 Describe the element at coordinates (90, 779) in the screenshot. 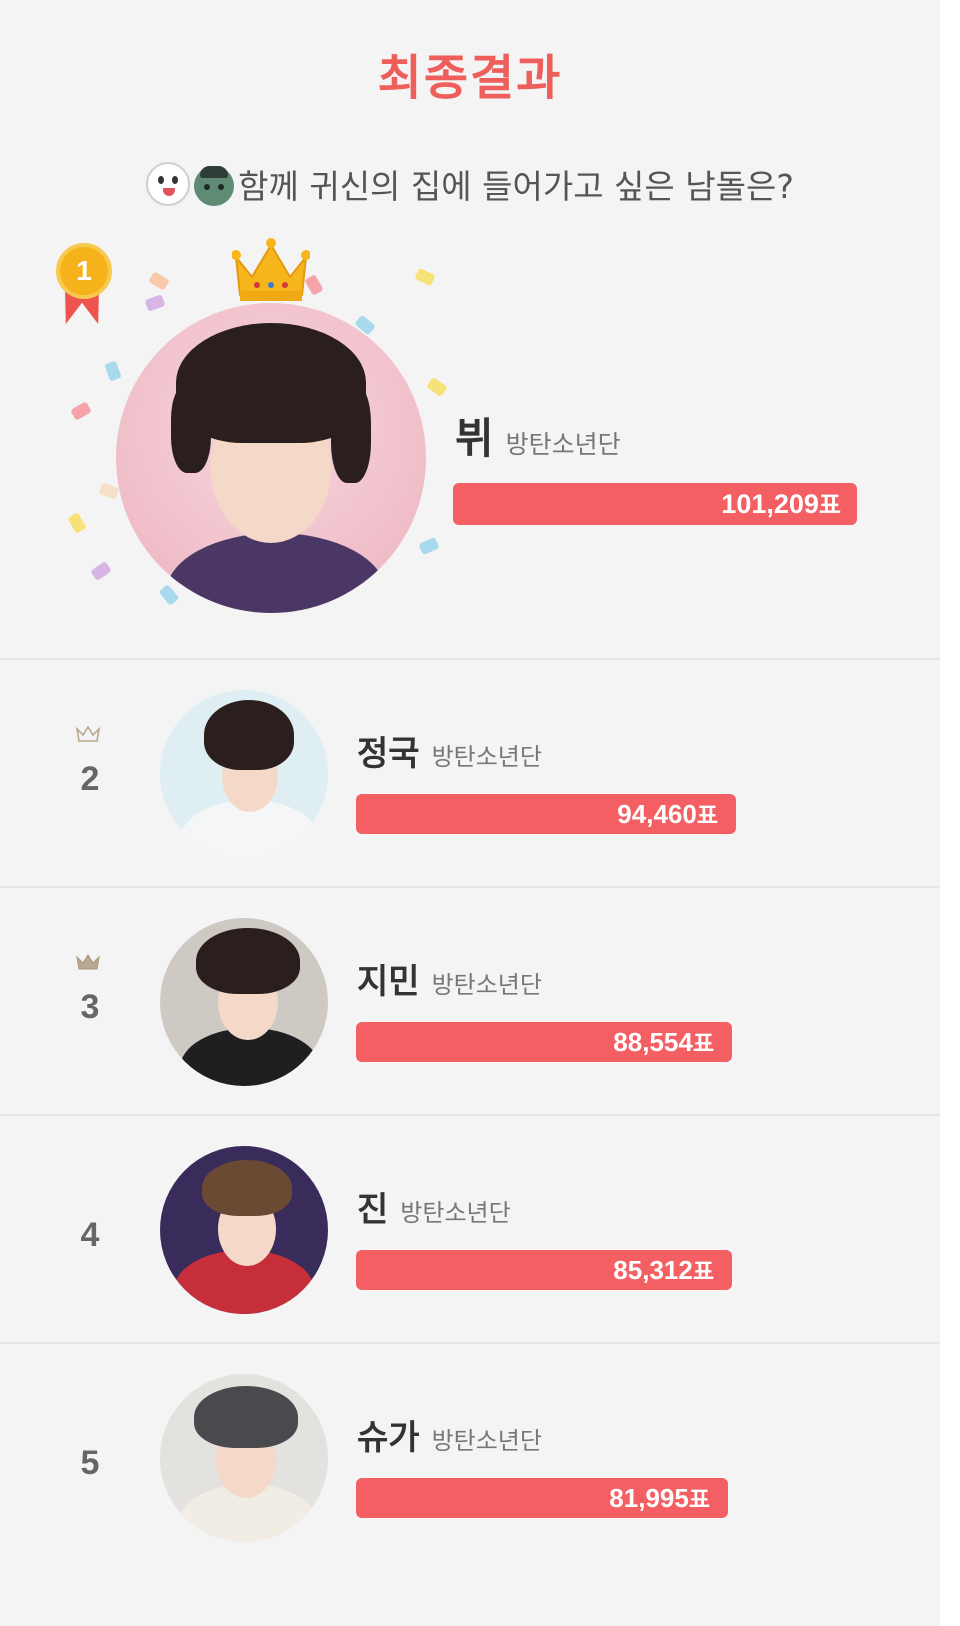

I see `rank-number: 2` at that location.